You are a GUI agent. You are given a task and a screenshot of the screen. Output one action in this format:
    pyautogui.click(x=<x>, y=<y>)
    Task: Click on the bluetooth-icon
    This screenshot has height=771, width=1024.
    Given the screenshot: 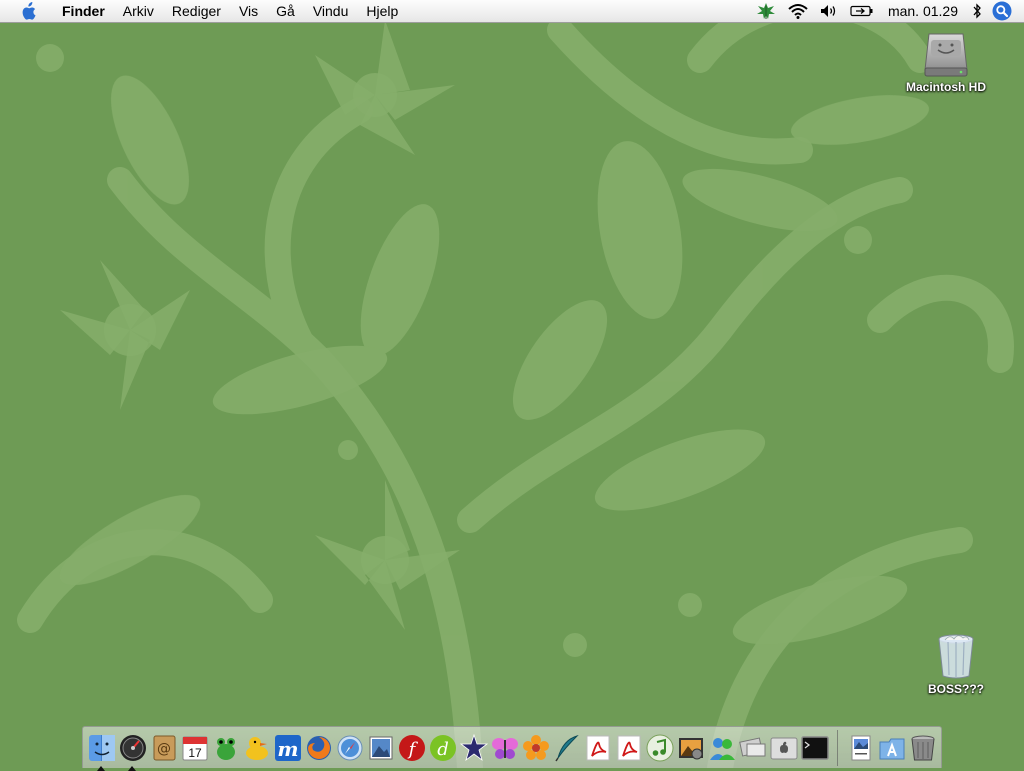 What is the action you would take?
    pyautogui.click(x=977, y=11)
    